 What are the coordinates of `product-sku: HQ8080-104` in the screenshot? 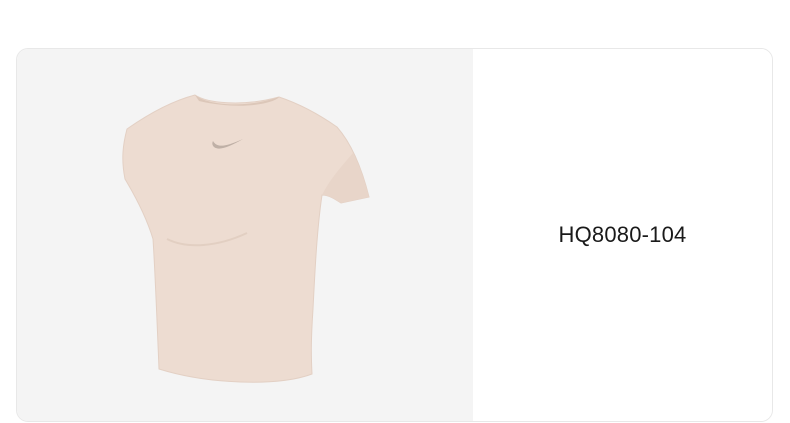 It's located at (622, 234).